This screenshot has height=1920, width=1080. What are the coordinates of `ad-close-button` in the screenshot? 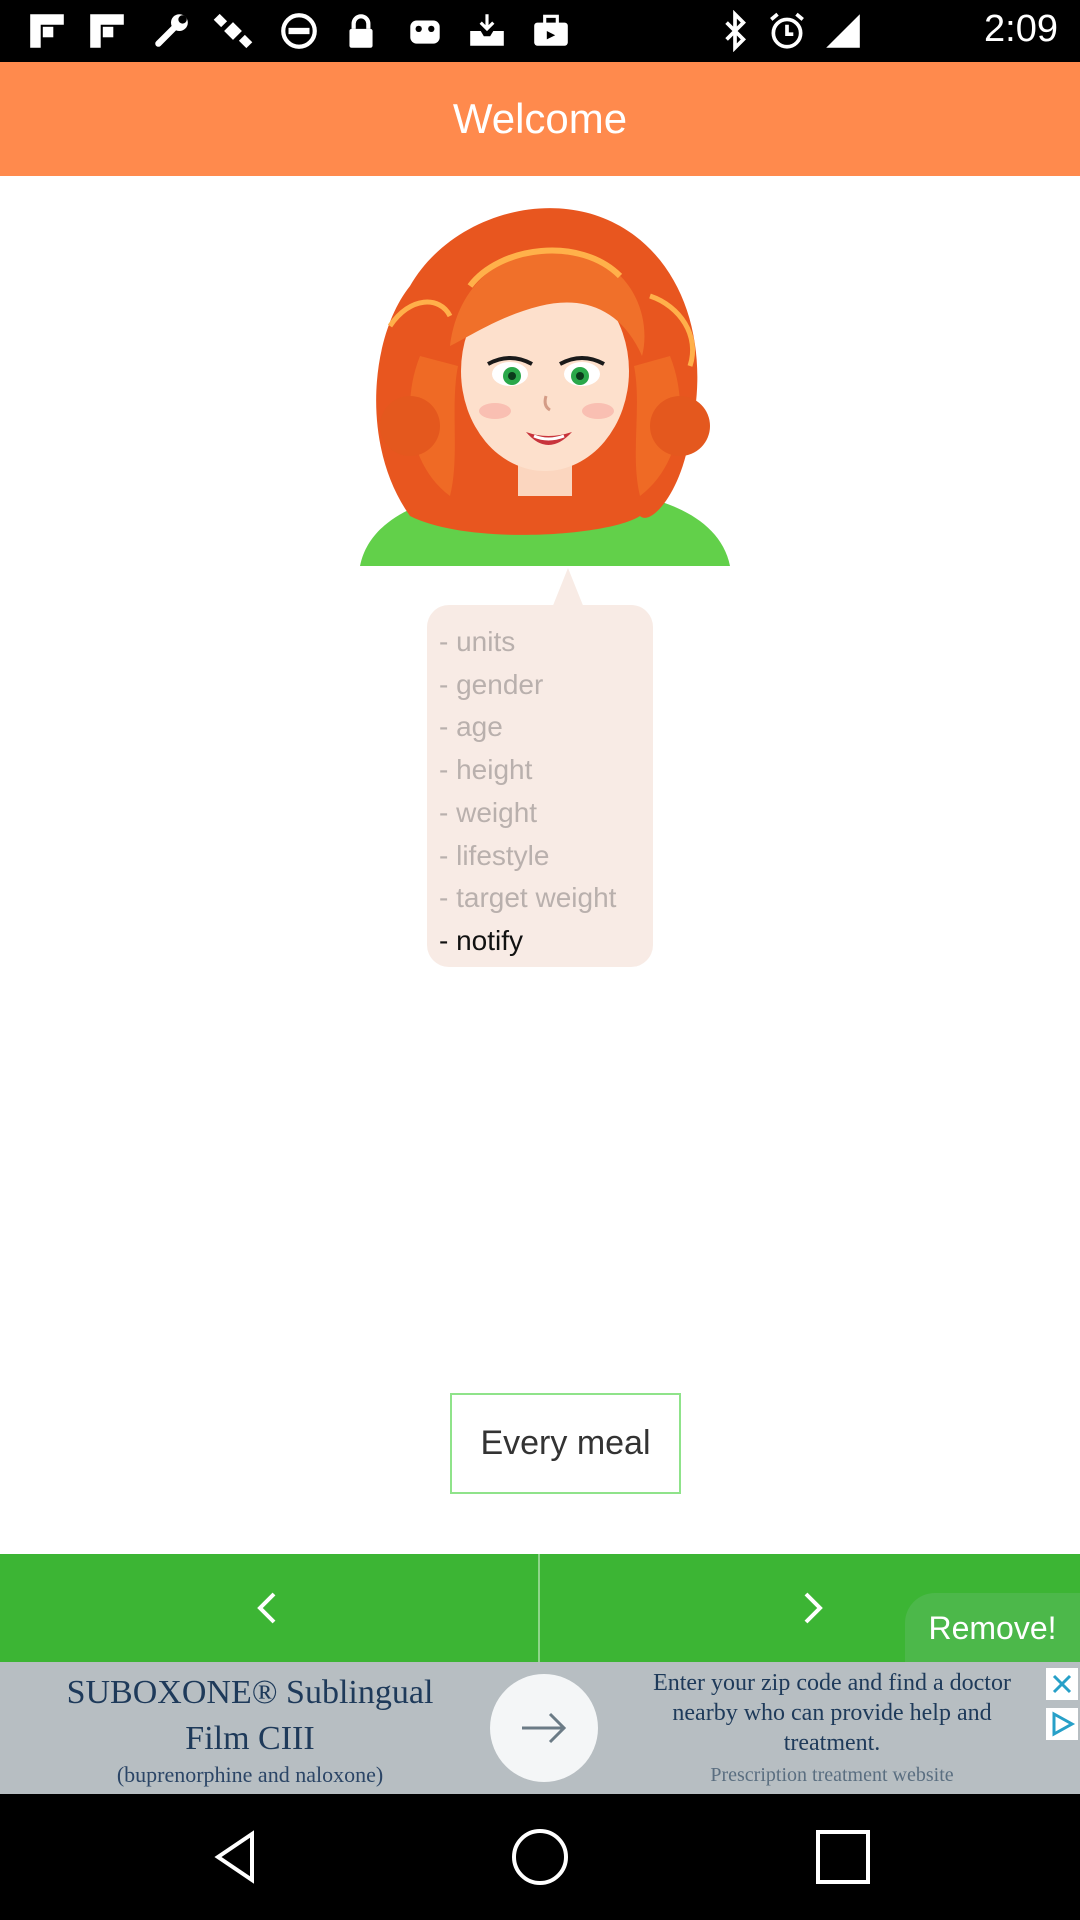 It's located at (1062, 1684).